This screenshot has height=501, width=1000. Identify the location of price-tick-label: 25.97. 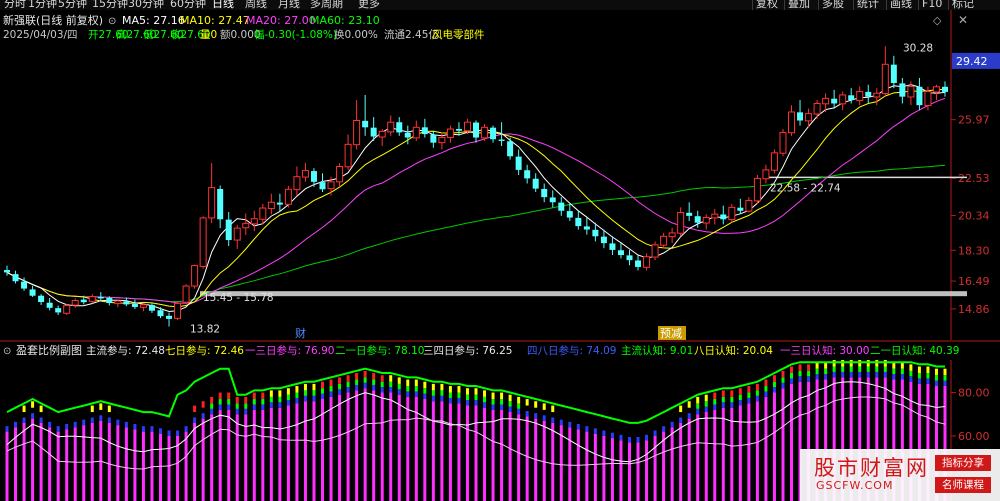
(974, 120).